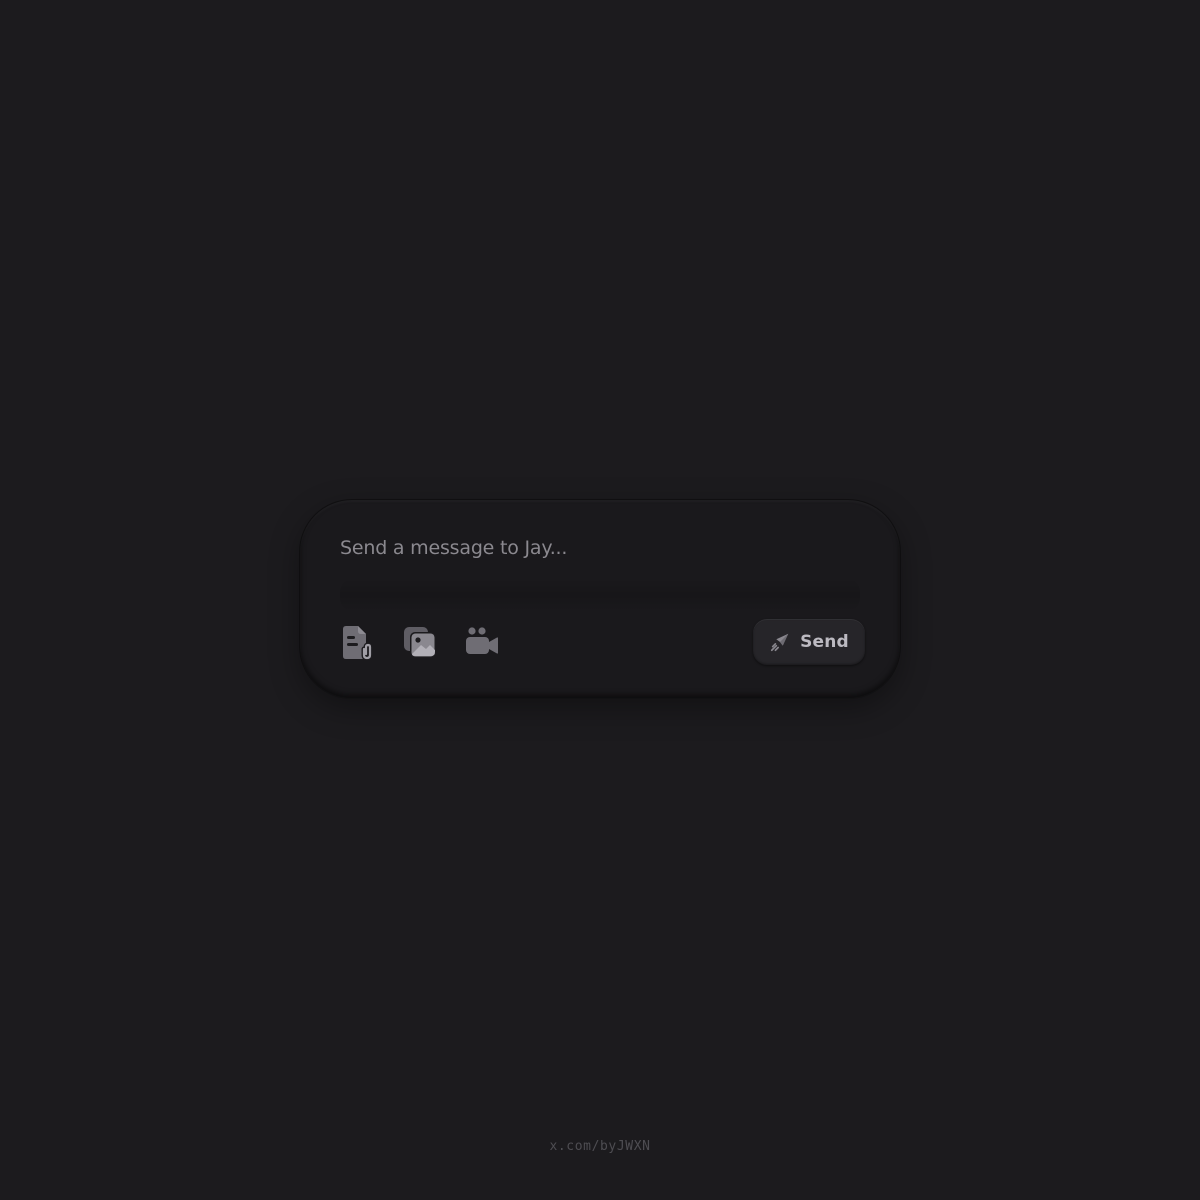 This screenshot has width=1200, height=1200. I want to click on send-button-label: Send, so click(824, 642).